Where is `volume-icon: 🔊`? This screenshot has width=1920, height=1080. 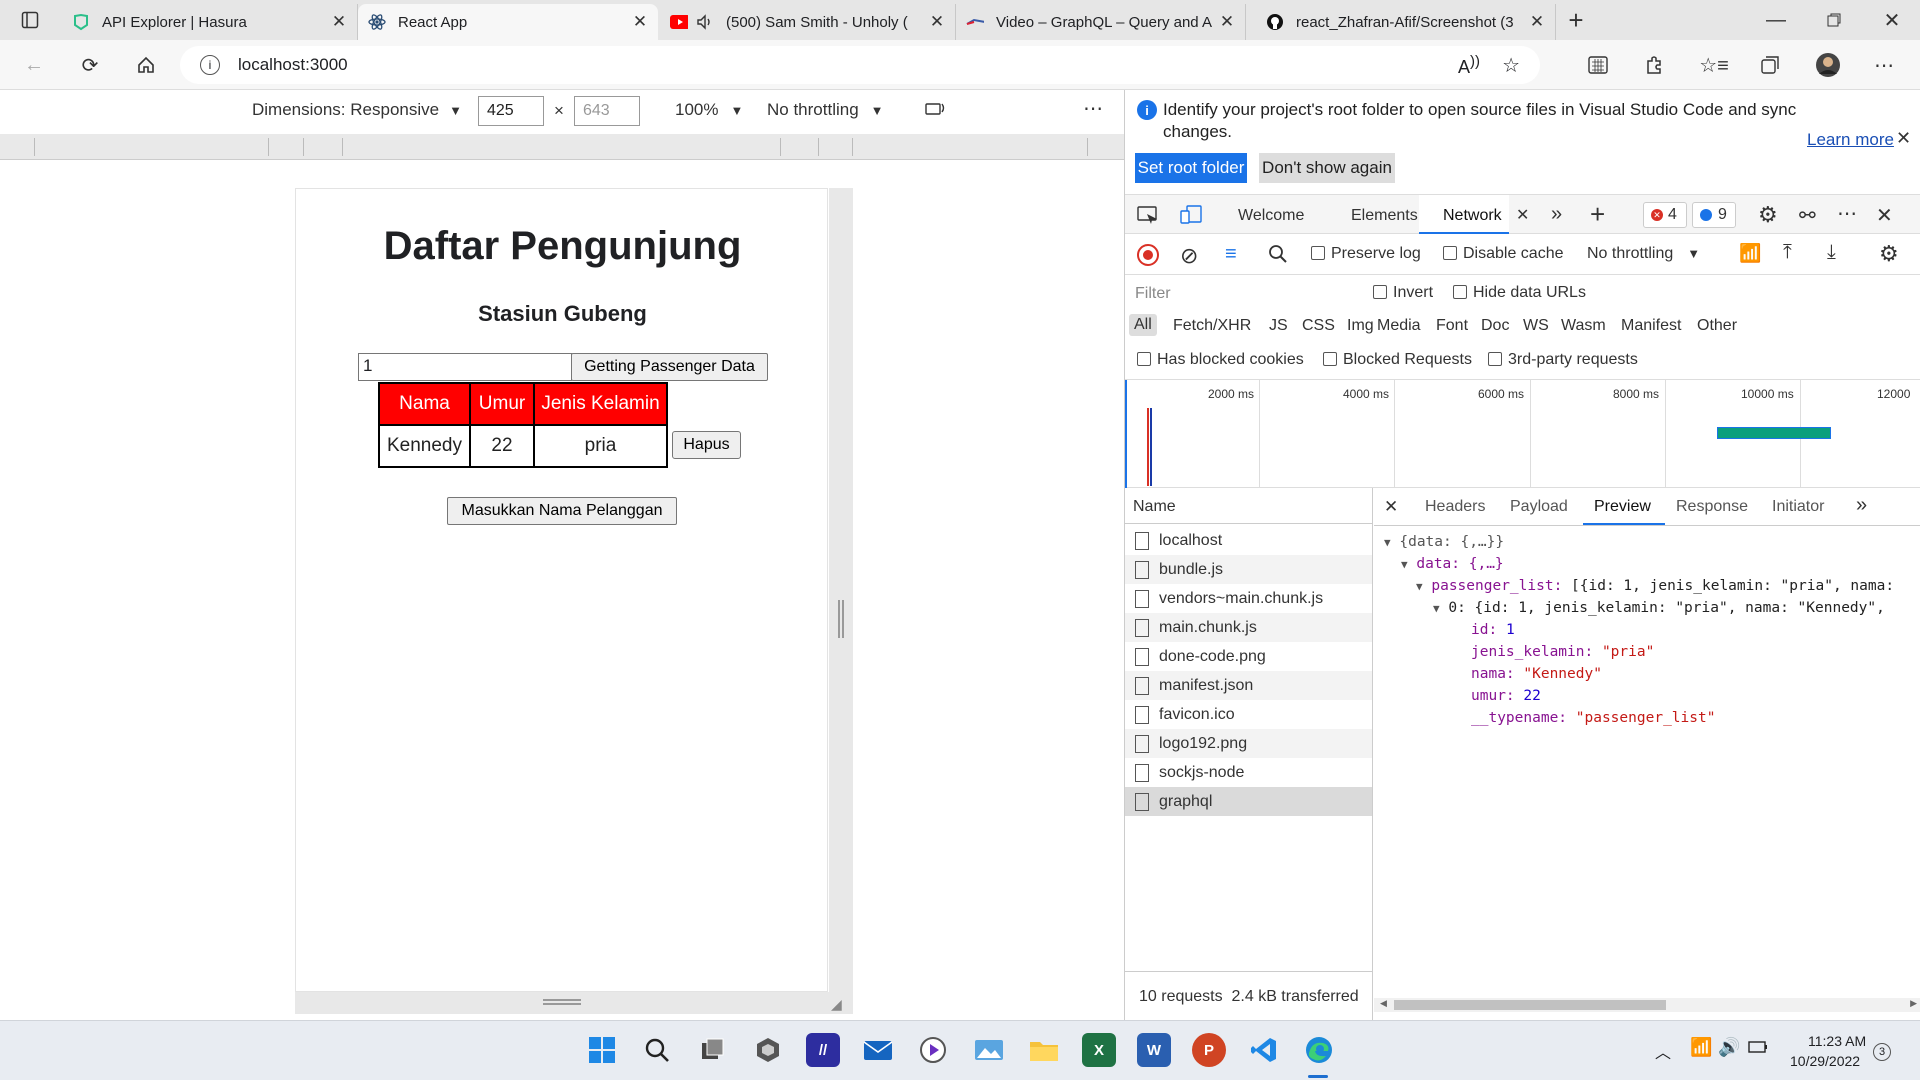
volume-icon: 🔊 is located at coordinates (1729, 1047).